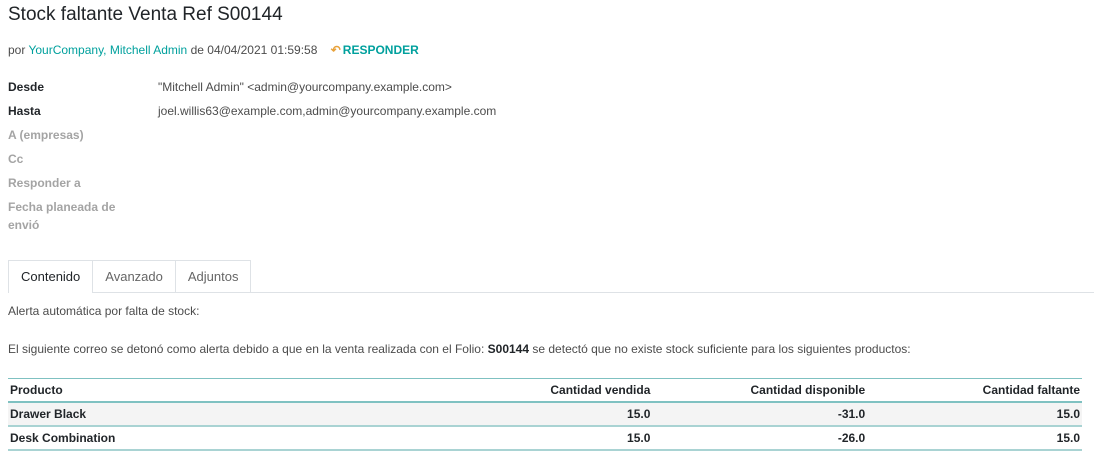 The height and width of the screenshot is (460, 1094). Describe the element at coordinates (545, 438) in the screenshot. I see `table-row: Desk Combination 15.0 -26.0 15.0` at that location.